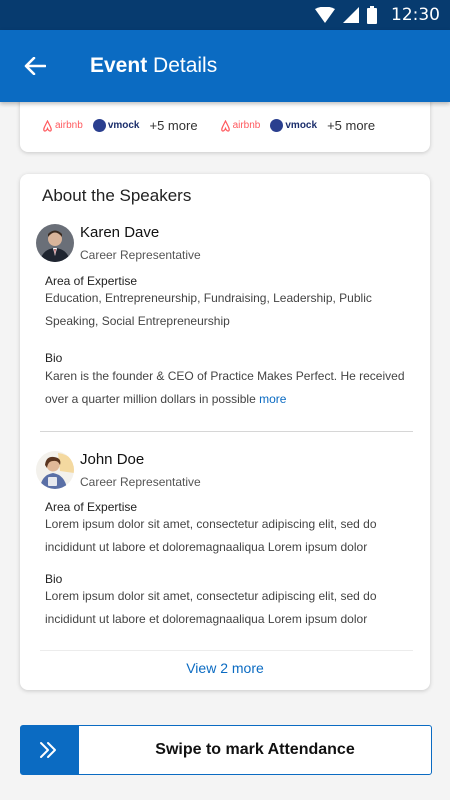 The height and width of the screenshot is (800, 450). Describe the element at coordinates (255, 749) in the screenshot. I see `swipe-label: Swipe to mark Attendance` at that location.